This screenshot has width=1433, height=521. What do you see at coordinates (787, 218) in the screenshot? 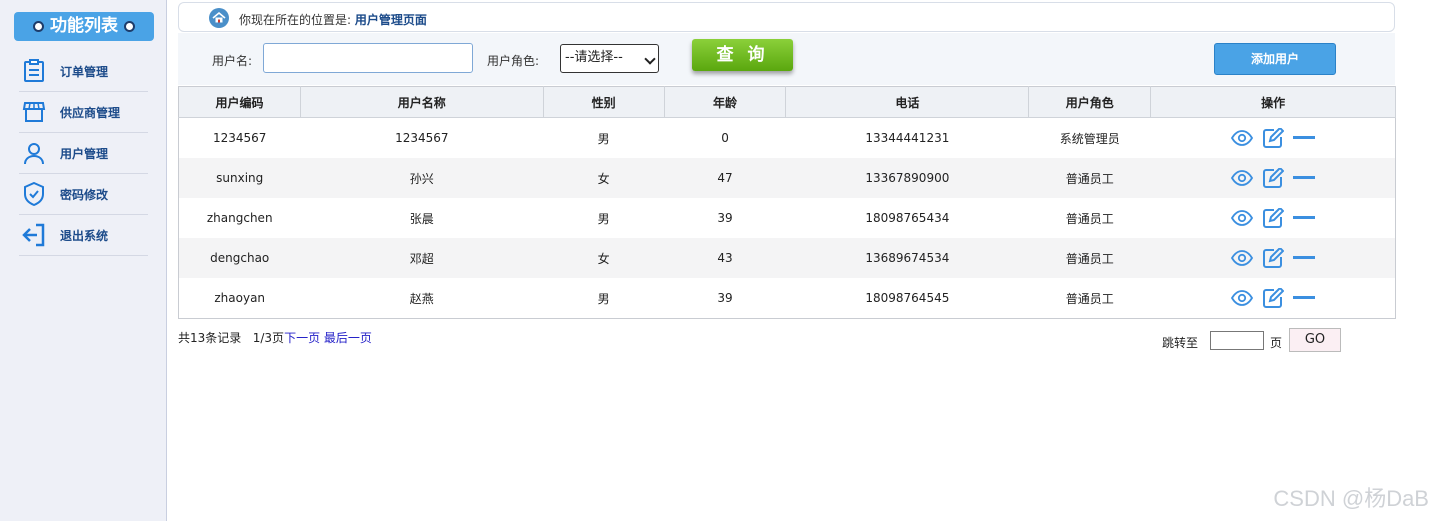
I see `table-row: zhangchen 张晨 男 39 18098765434 普通员工` at bounding box center [787, 218].